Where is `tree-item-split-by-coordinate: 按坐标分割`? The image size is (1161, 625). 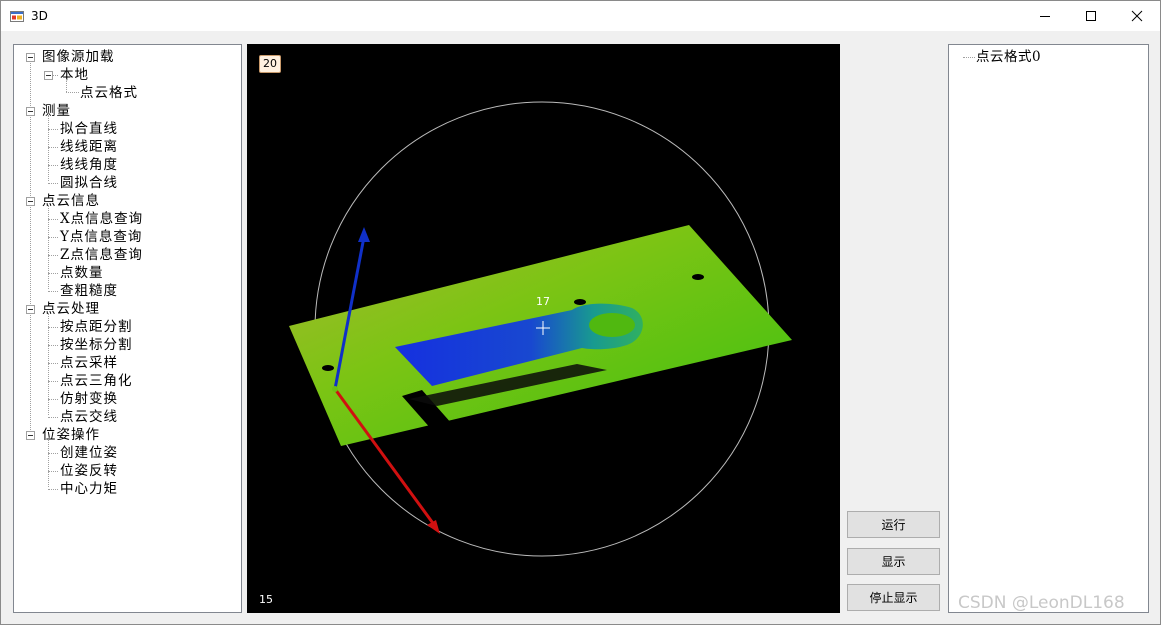 tree-item-split-by-coordinate: 按坐标分割 is located at coordinates (96, 345).